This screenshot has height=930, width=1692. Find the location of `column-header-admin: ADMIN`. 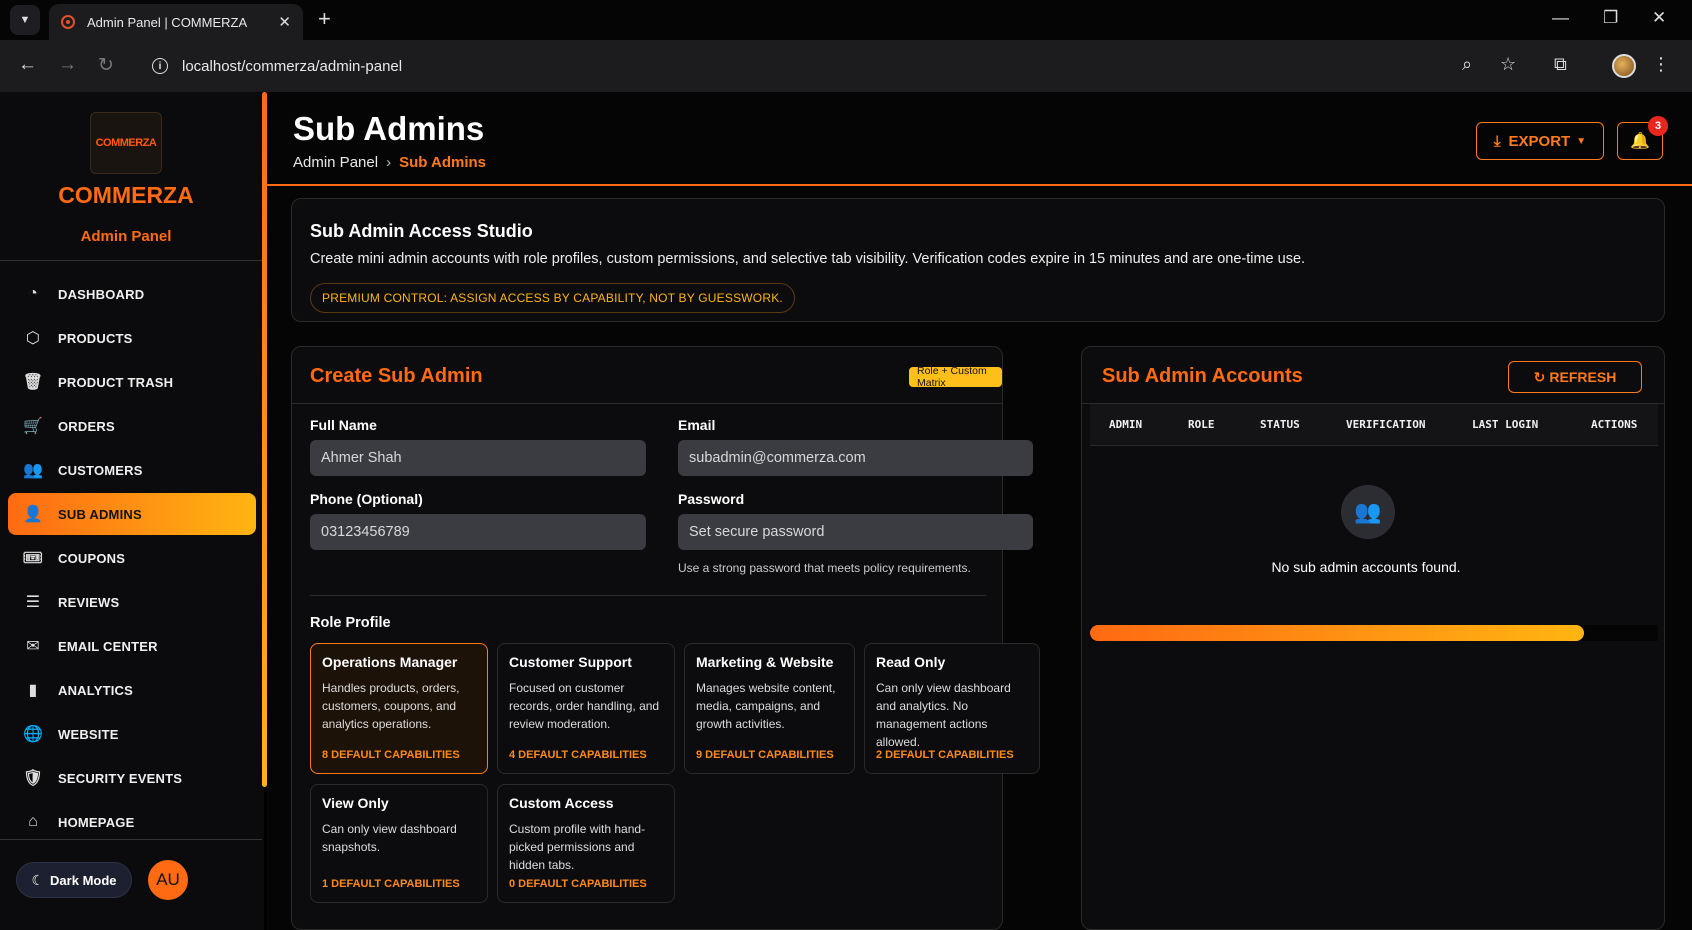

column-header-admin: ADMIN is located at coordinates (1125, 424).